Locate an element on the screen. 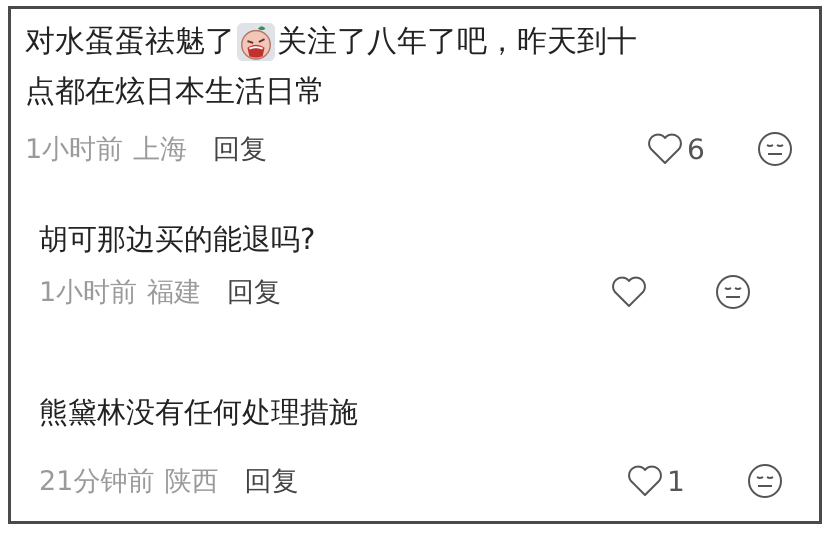 This screenshot has height=535, width=831. comment-text: 熊黛林没有任何处理措施 is located at coordinates (198, 412).